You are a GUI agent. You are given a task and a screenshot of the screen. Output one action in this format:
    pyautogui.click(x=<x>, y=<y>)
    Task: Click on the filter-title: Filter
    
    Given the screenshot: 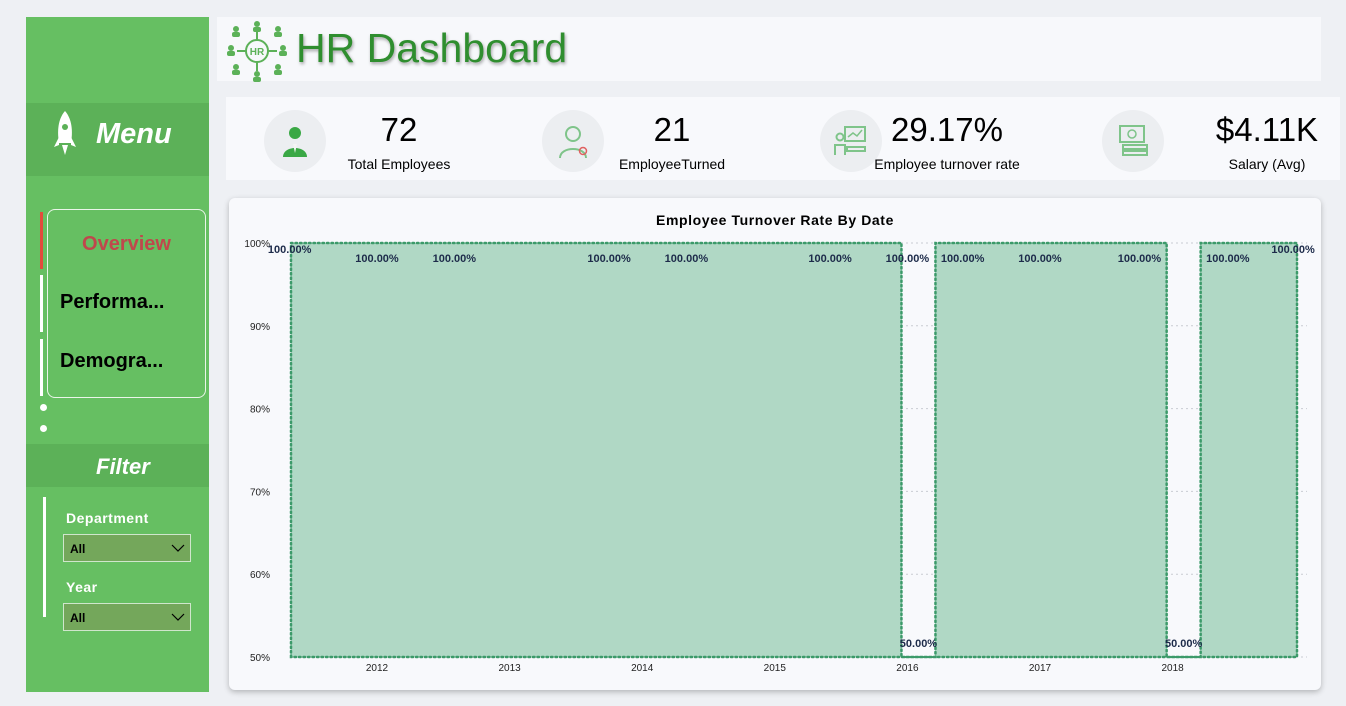 What is the action you would take?
    pyautogui.click(x=123, y=466)
    